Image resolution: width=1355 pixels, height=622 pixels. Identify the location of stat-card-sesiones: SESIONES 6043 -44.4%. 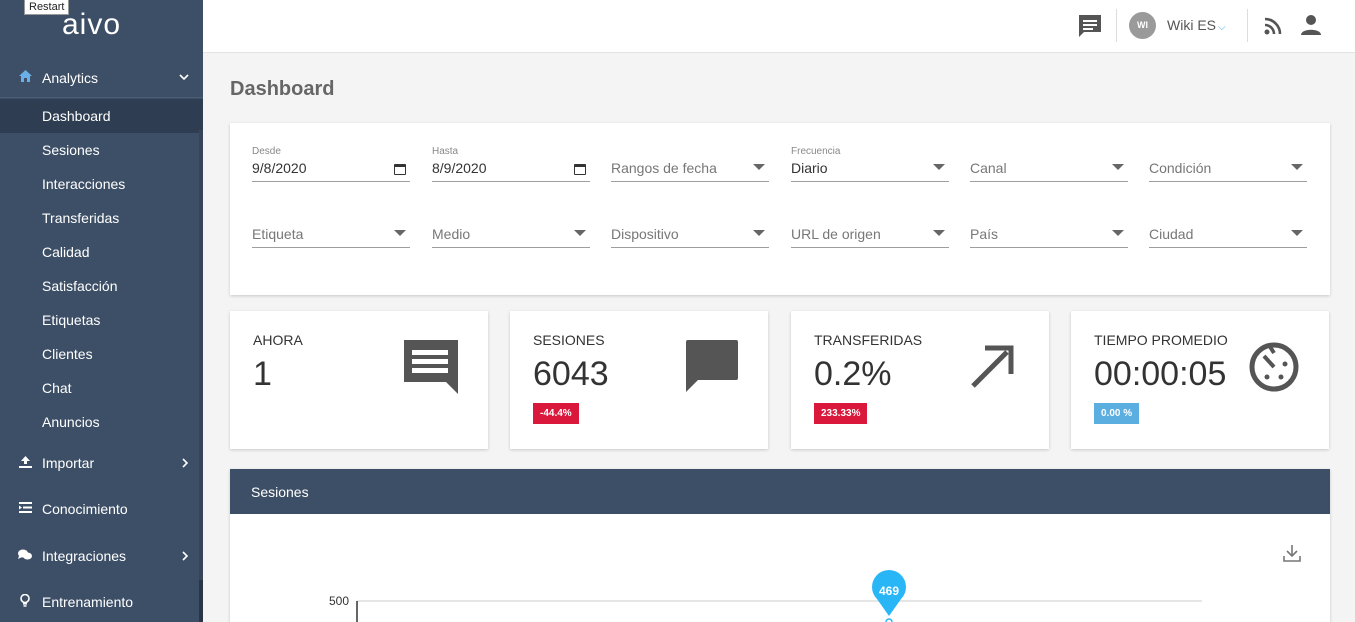
(639, 380).